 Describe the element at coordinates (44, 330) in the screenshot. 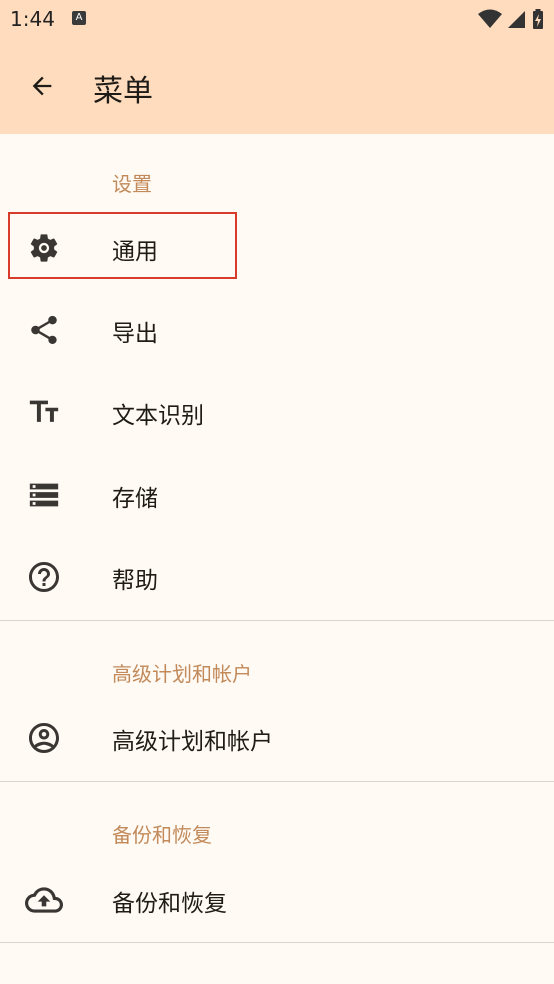

I see `share-icon` at that location.